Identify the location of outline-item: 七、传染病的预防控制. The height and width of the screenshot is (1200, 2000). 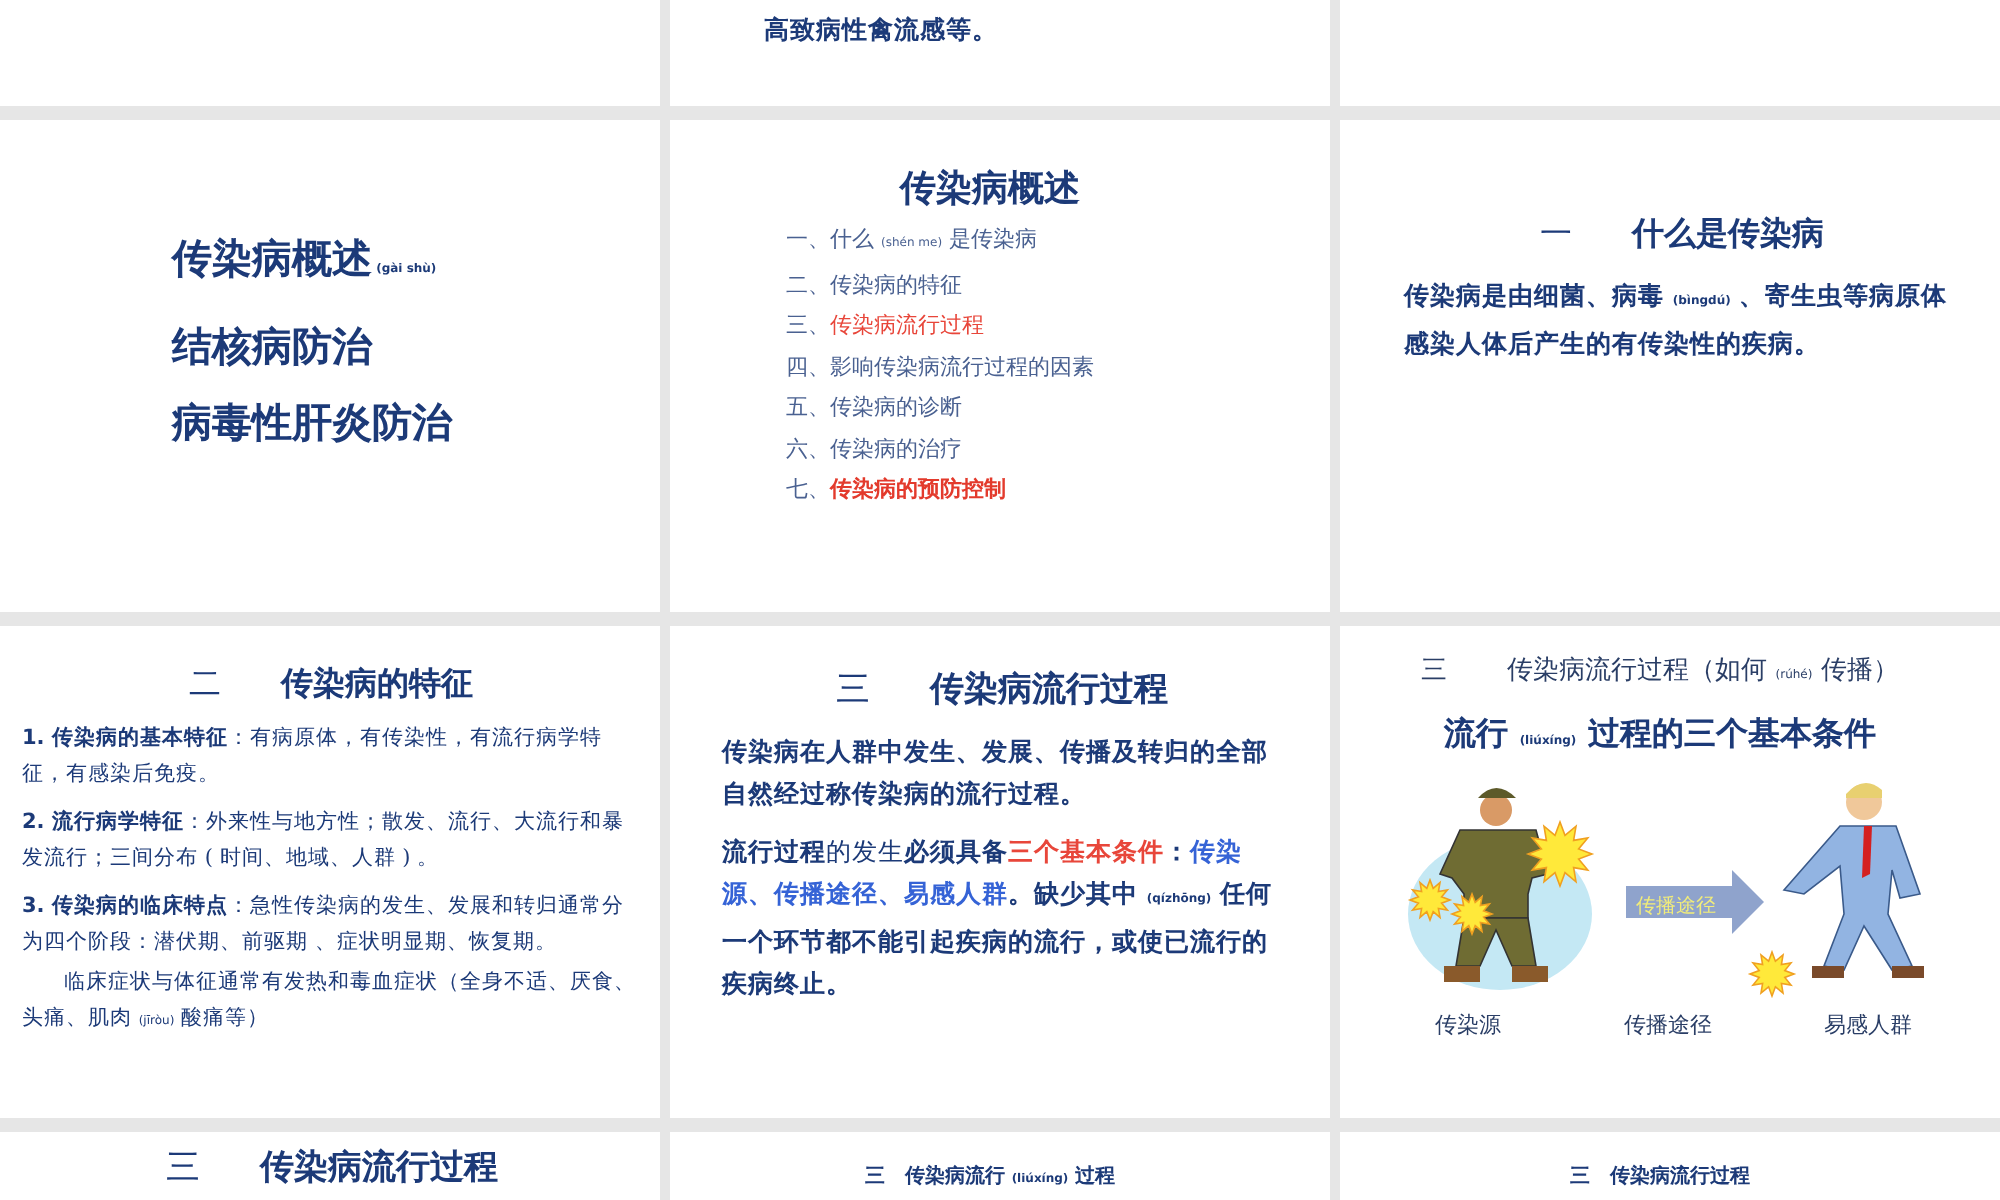
(897, 490).